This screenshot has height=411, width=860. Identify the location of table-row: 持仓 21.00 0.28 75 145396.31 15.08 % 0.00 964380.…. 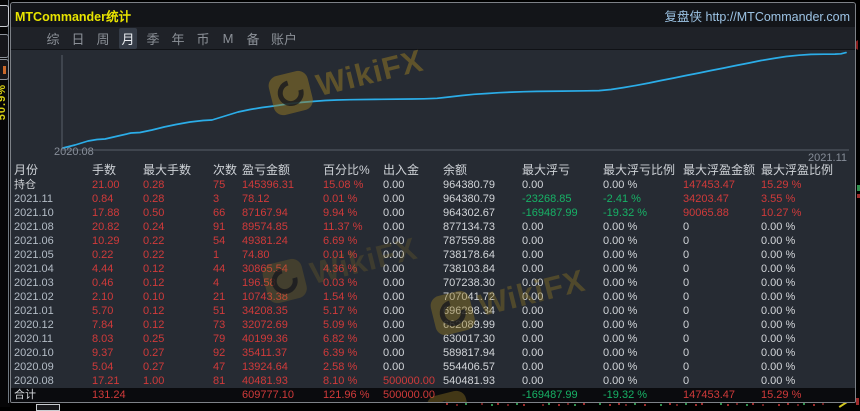
(433, 185).